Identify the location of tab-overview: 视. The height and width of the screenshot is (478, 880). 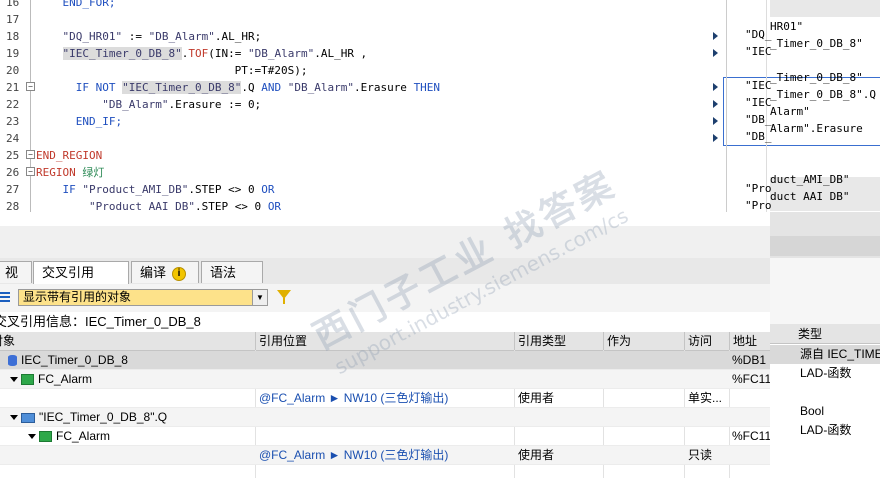
(16, 272).